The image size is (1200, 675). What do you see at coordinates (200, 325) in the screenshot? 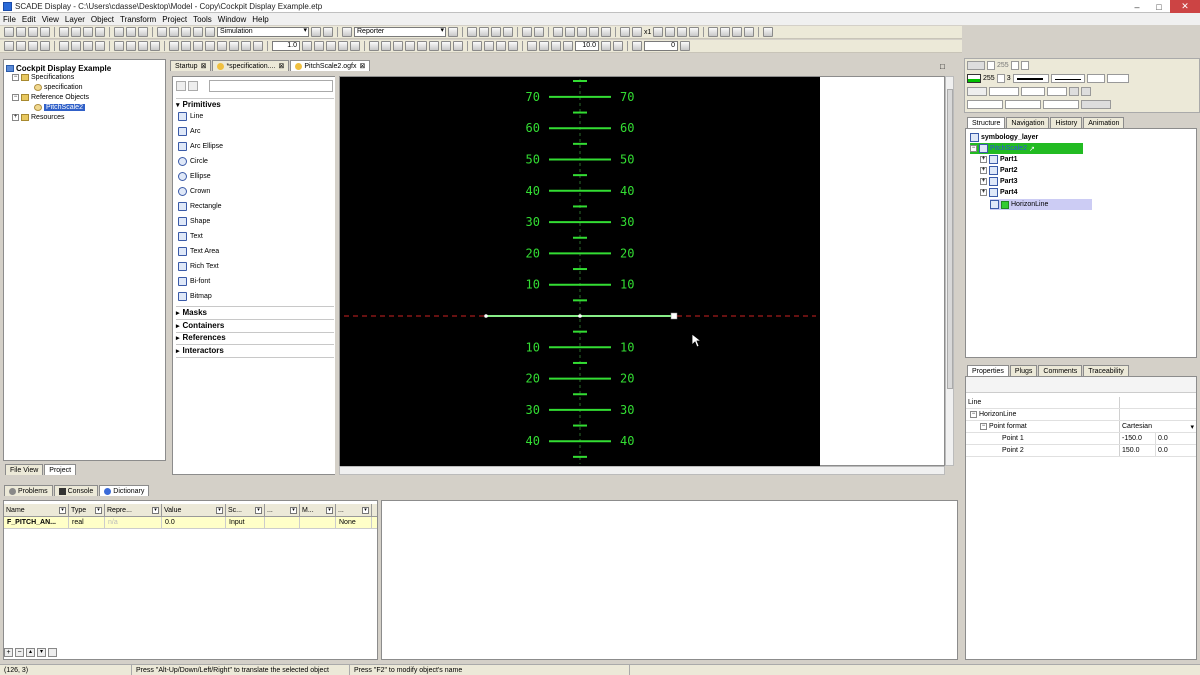
I see `palette-section-containers: Containers` at bounding box center [200, 325].